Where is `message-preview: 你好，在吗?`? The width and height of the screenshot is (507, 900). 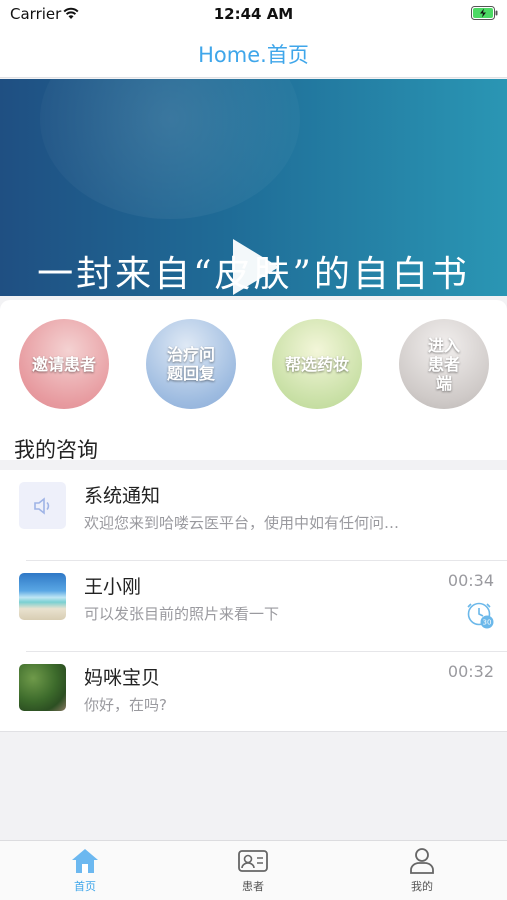
message-preview: 你好，在吗? is located at coordinates (125, 705).